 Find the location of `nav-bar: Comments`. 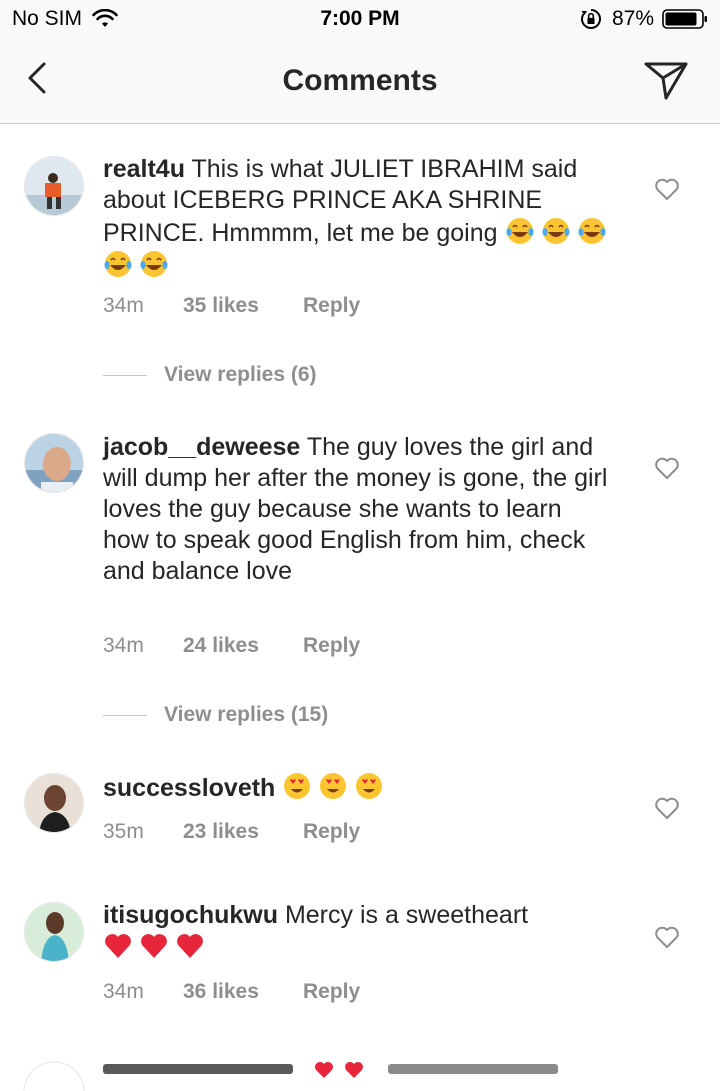

nav-bar: Comments is located at coordinates (360, 82).